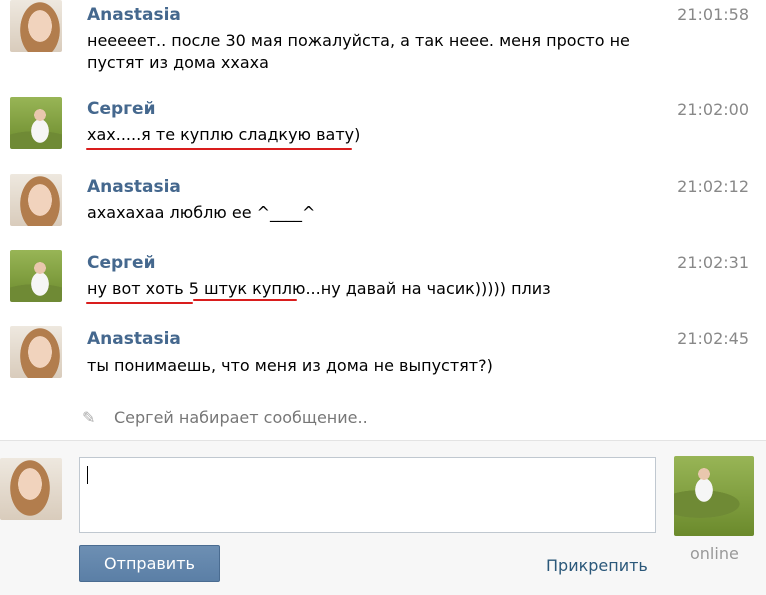  Describe the element at coordinates (31, 489) in the screenshot. I see `own-avatar` at that location.